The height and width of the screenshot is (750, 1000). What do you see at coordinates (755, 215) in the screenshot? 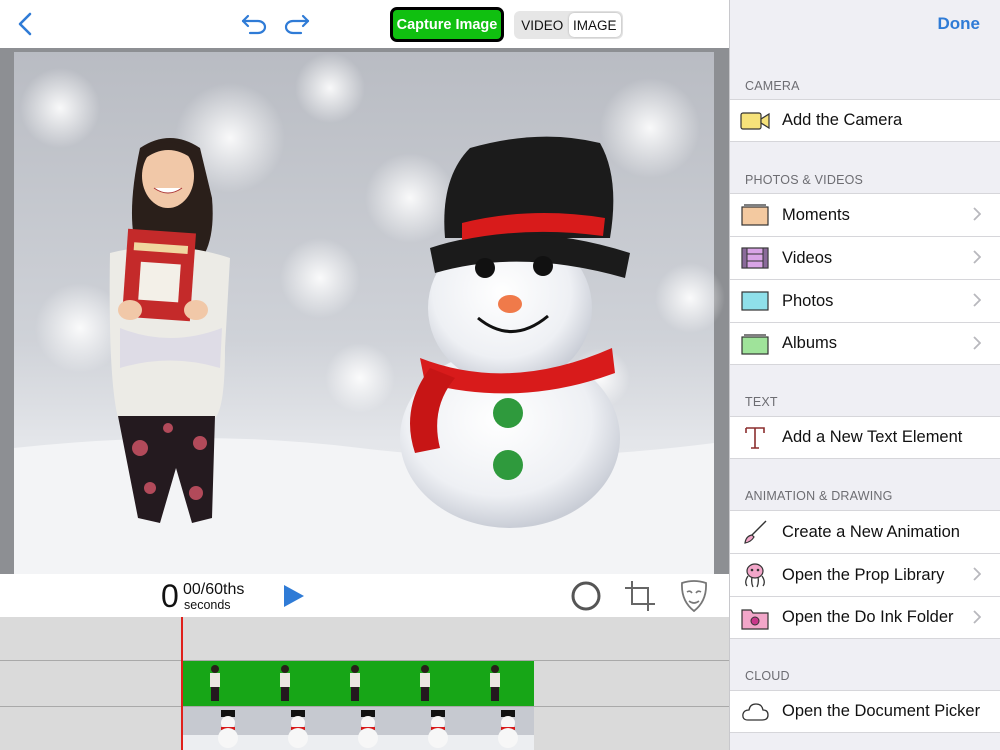
I see `moments-icon` at bounding box center [755, 215].